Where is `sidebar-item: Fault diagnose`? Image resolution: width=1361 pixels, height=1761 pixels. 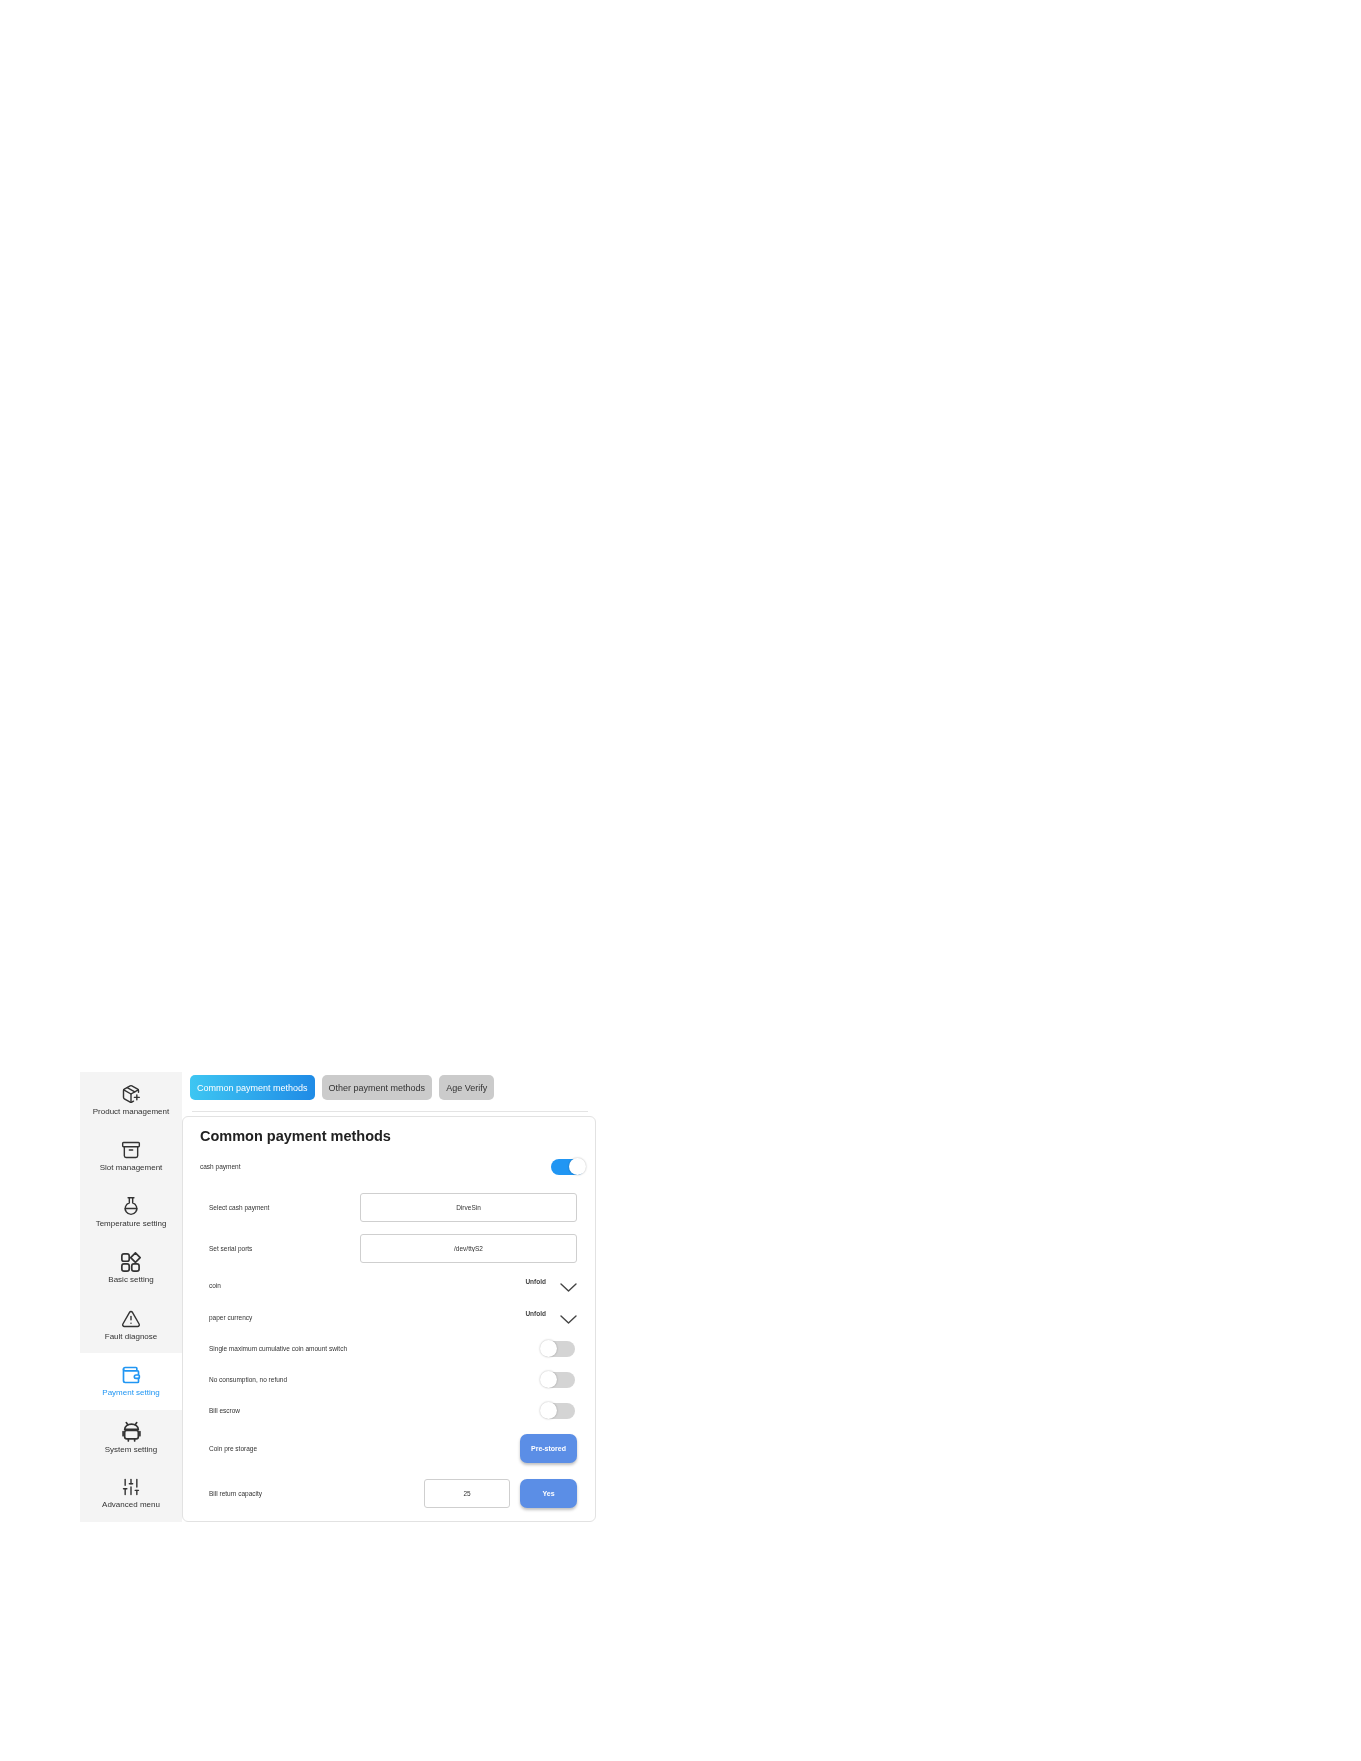 sidebar-item: Fault diagnose is located at coordinates (131, 1325).